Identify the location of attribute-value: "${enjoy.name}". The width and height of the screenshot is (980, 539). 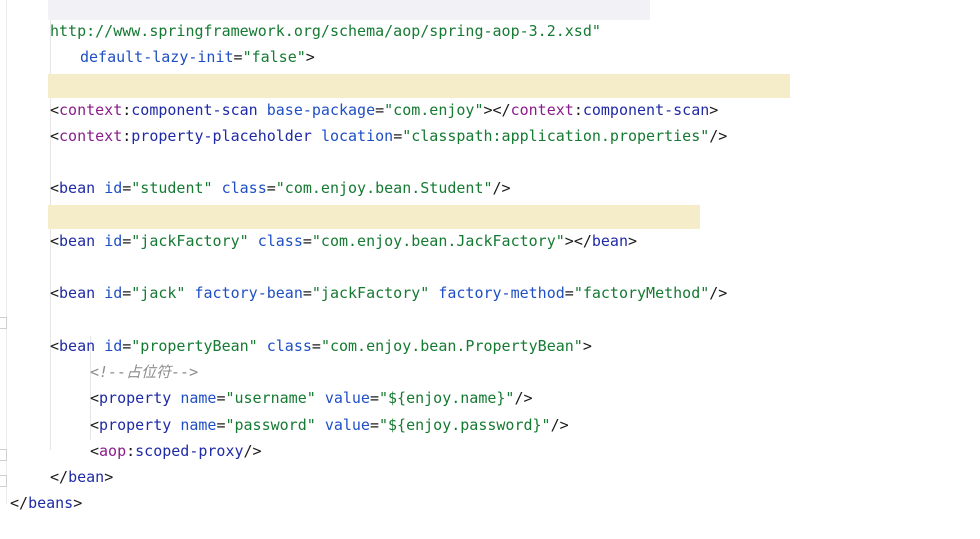
(447, 398).